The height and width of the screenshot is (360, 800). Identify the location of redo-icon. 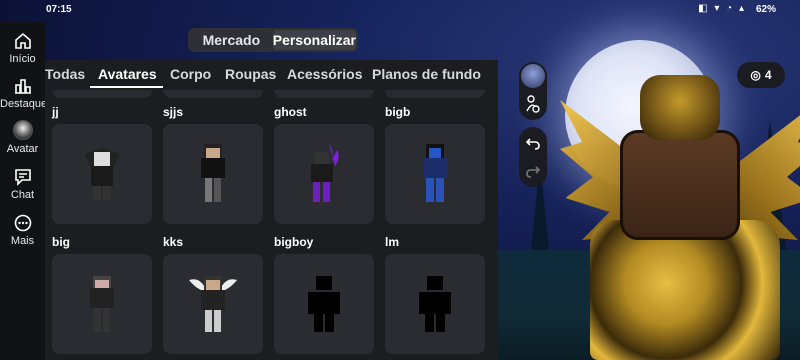
(533, 171).